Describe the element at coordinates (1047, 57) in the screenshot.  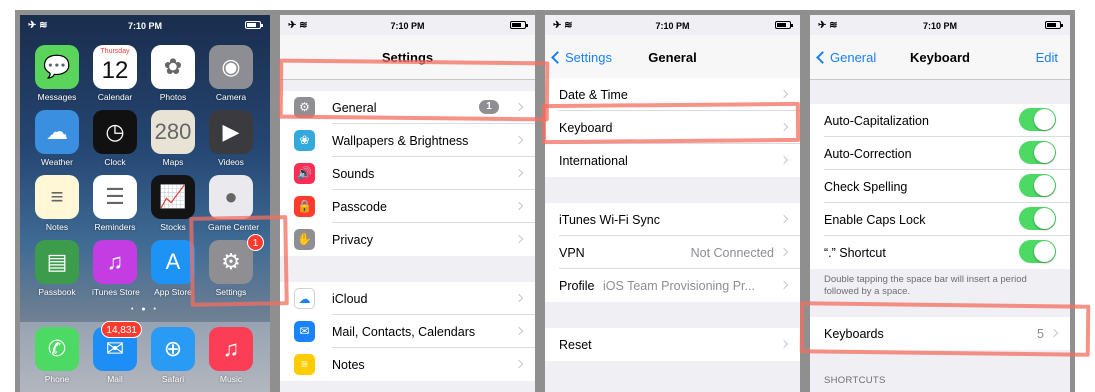
I see `edit-button: Edit` at that location.